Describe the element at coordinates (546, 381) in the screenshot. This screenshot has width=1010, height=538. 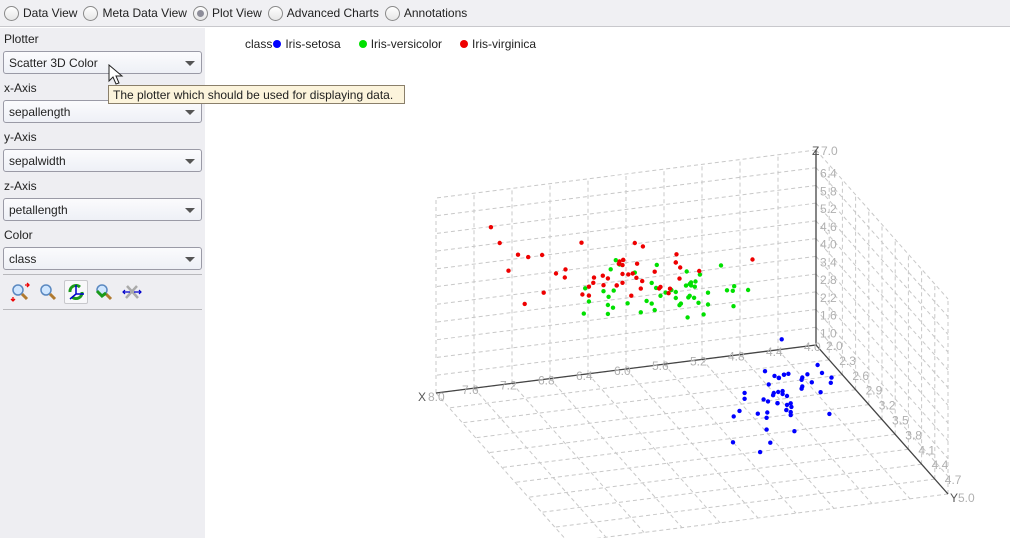
I see `x-tick-label: 6.8` at that location.